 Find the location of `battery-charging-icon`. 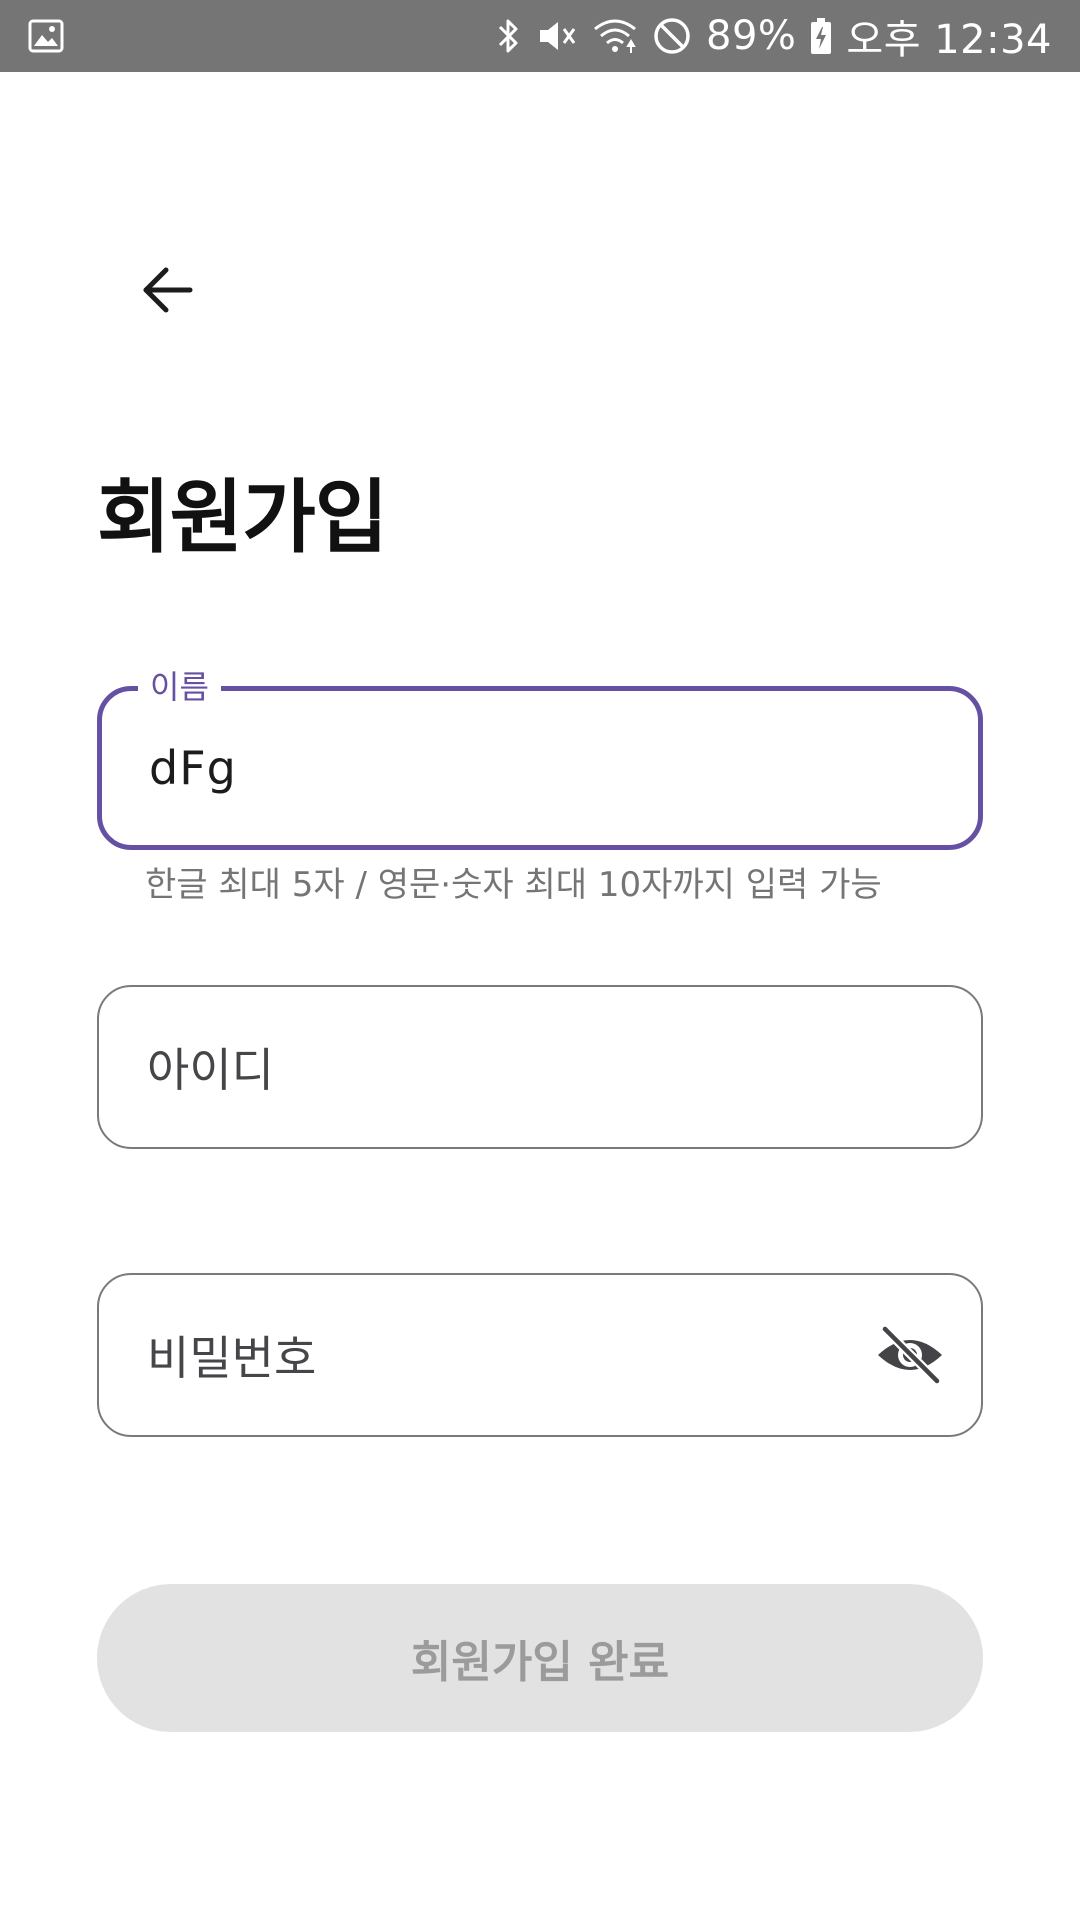

battery-charging-icon is located at coordinates (821, 36).